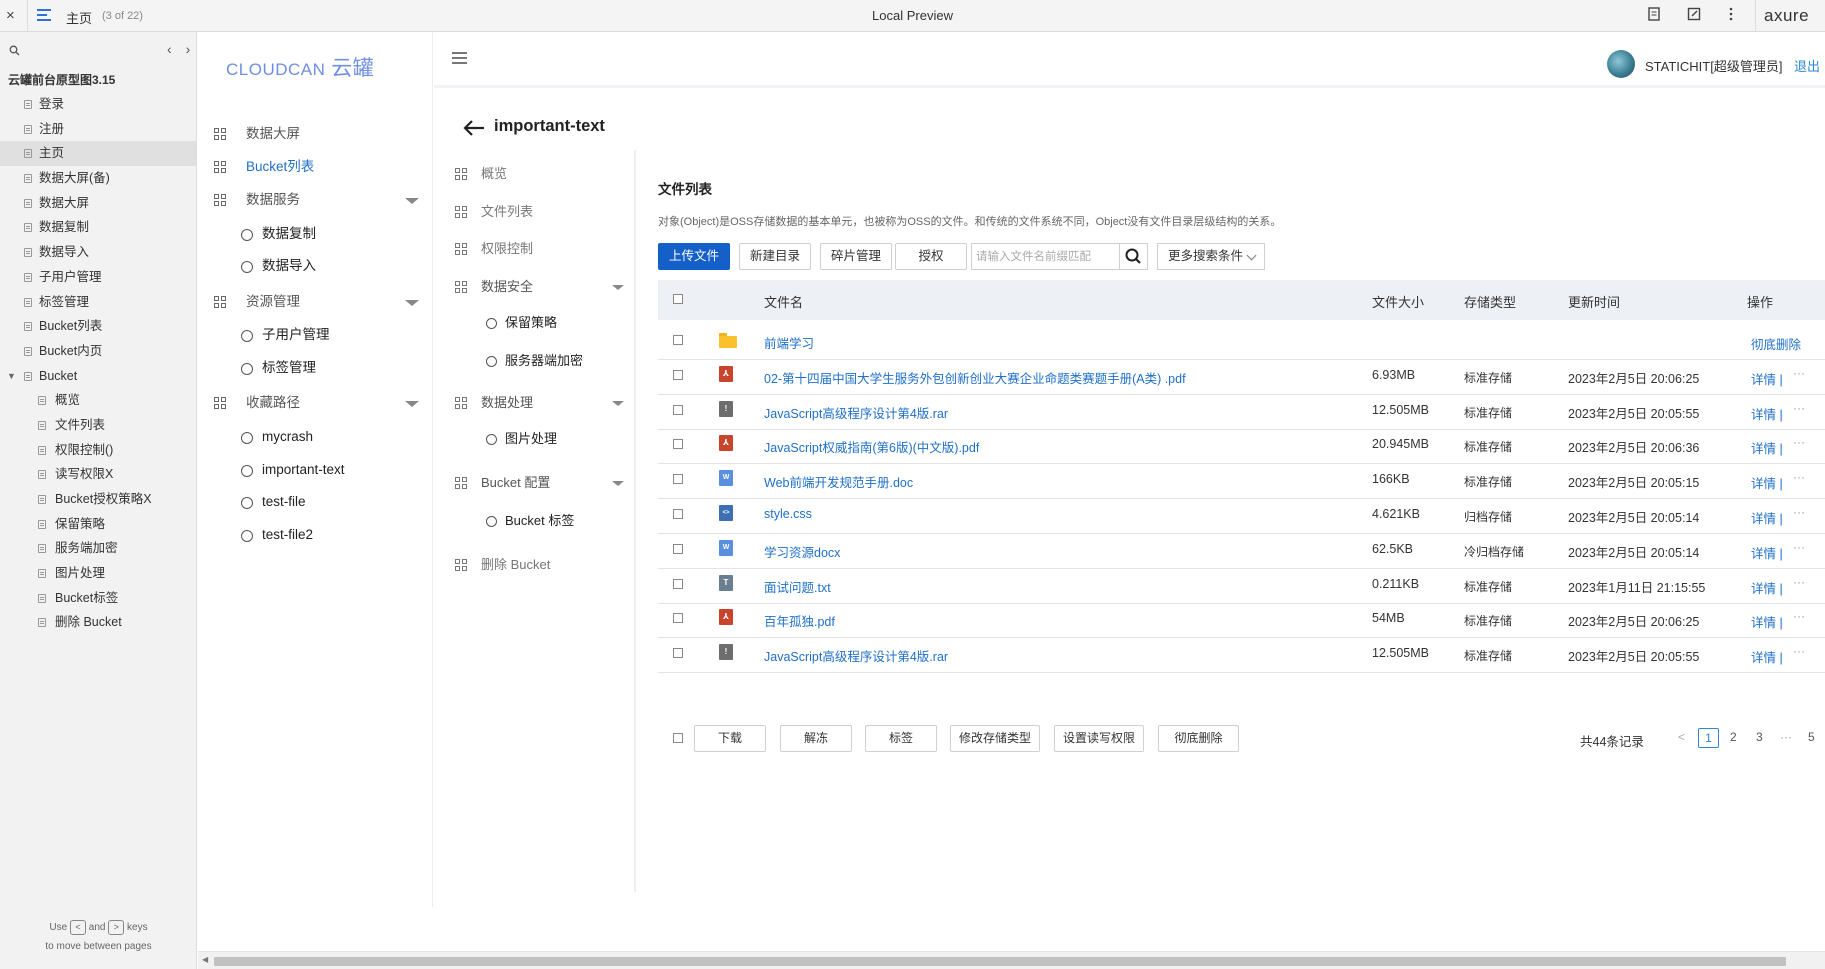 The height and width of the screenshot is (969, 1825). What do you see at coordinates (315, 266) in the screenshot?
I see `nav-item-data-import: 数据导入` at bounding box center [315, 266].